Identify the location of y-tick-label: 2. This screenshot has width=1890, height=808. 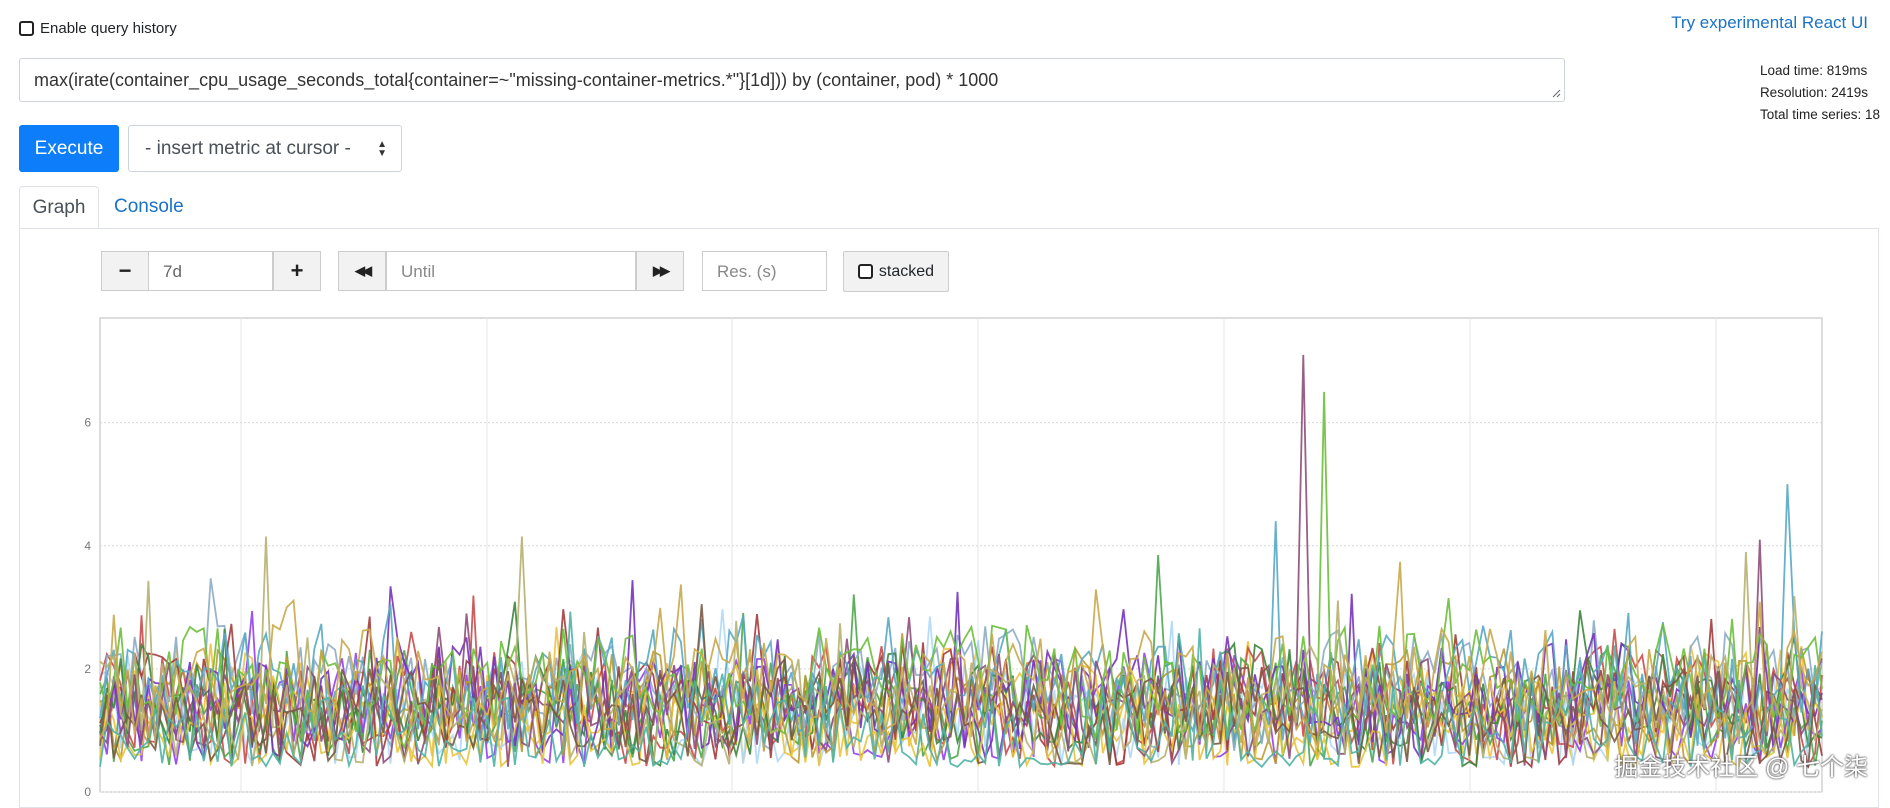
(87, 669).